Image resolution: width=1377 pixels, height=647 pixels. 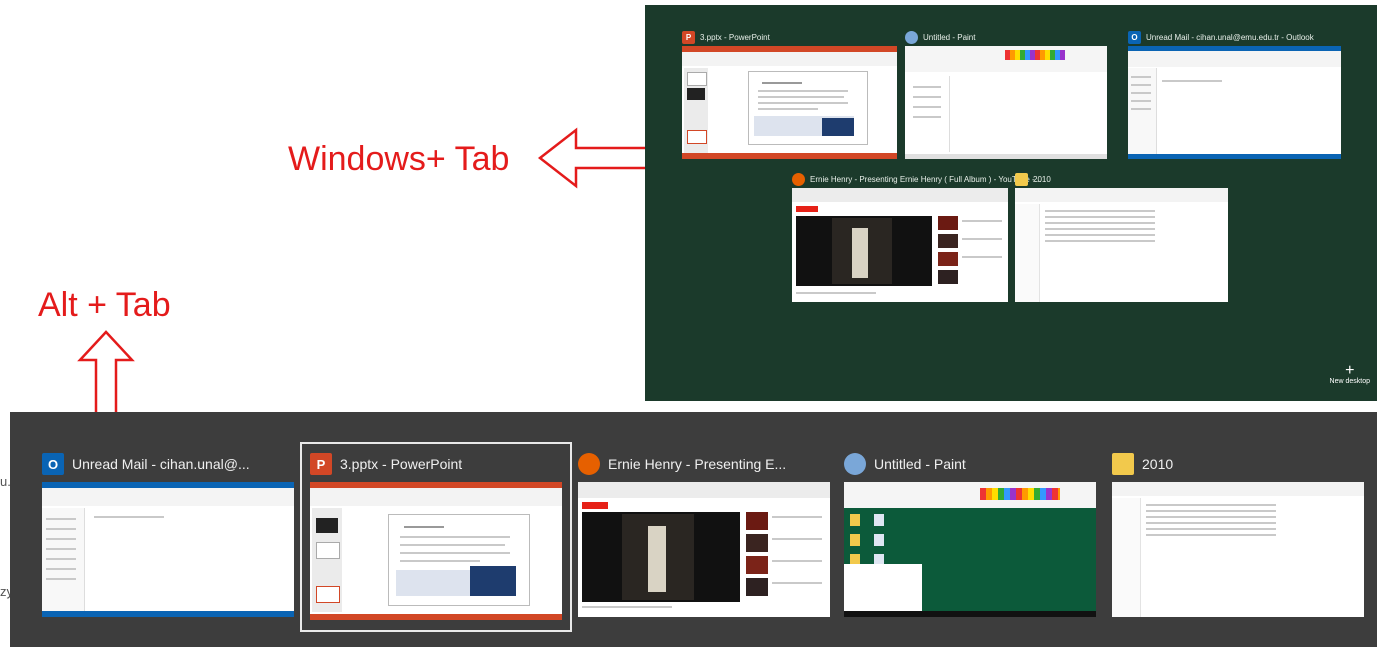 What do you see at coordinates (920, 464) in the screenshot?
I see `item-title-text: Untitled - Paint` at bounding box center [920, 464].